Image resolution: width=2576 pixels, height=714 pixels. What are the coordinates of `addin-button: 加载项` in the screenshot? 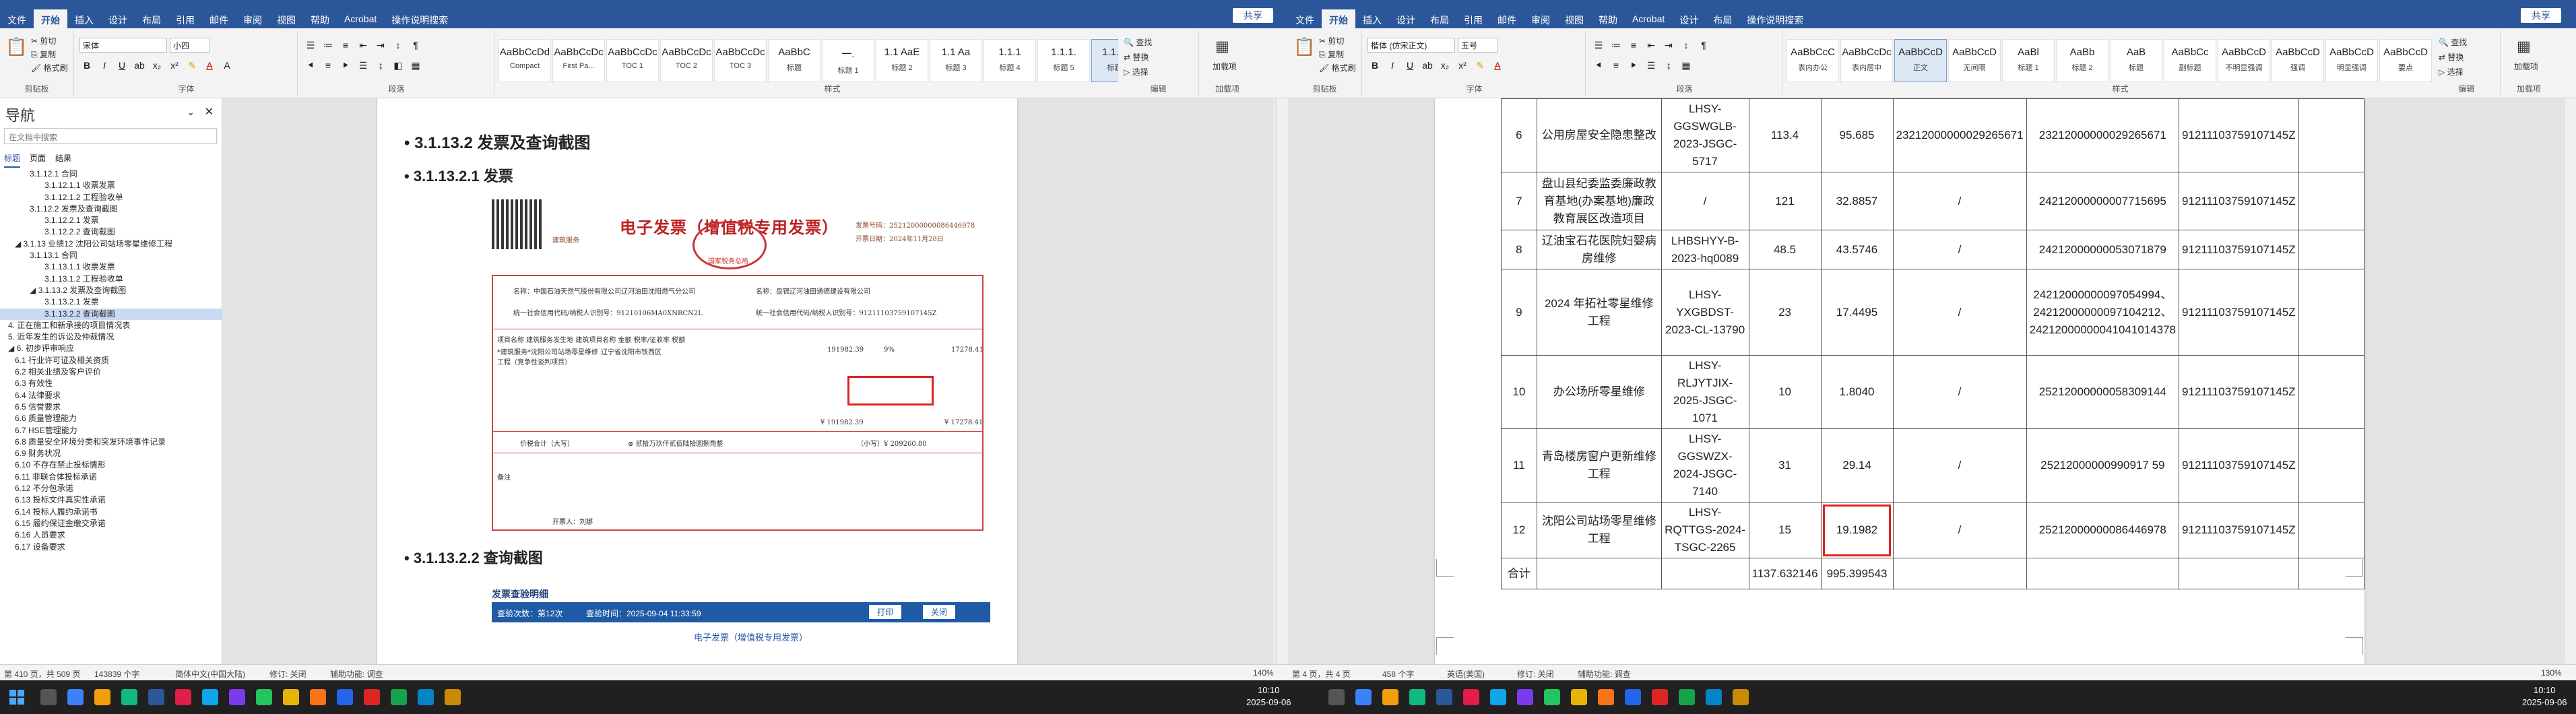 It's located at (1225, 66).